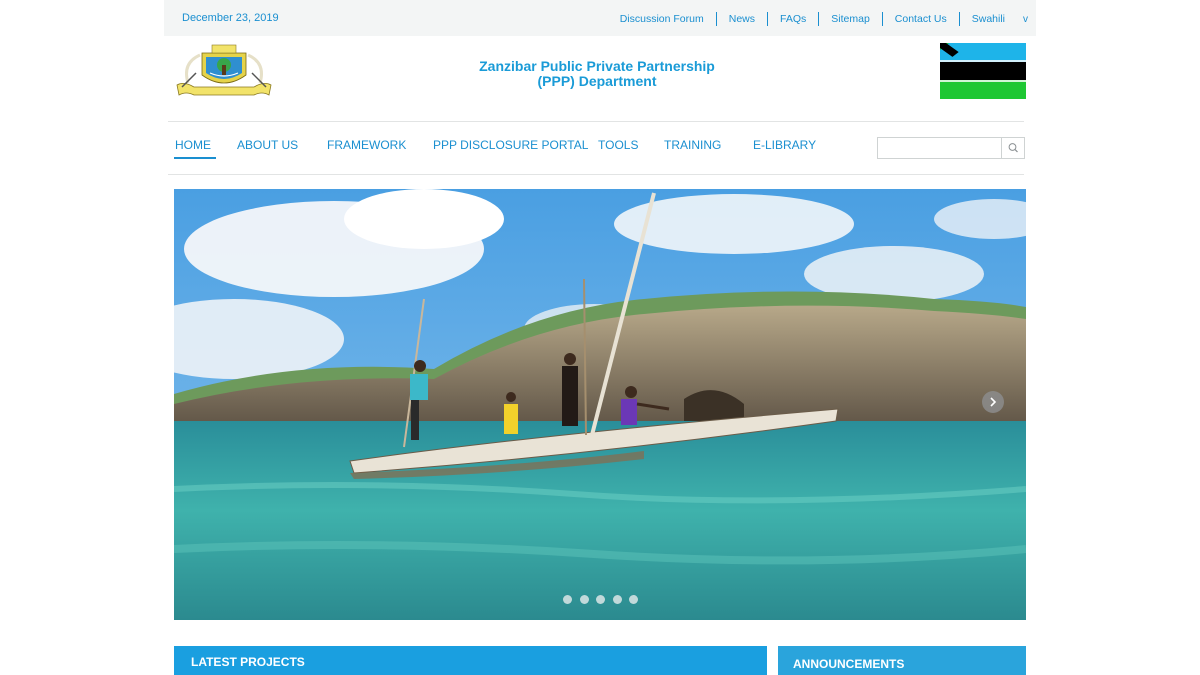  I want to click on nav-ppp-disclosure-portal: PPP DISCLOSURE PORTAL, so click(510, 145).